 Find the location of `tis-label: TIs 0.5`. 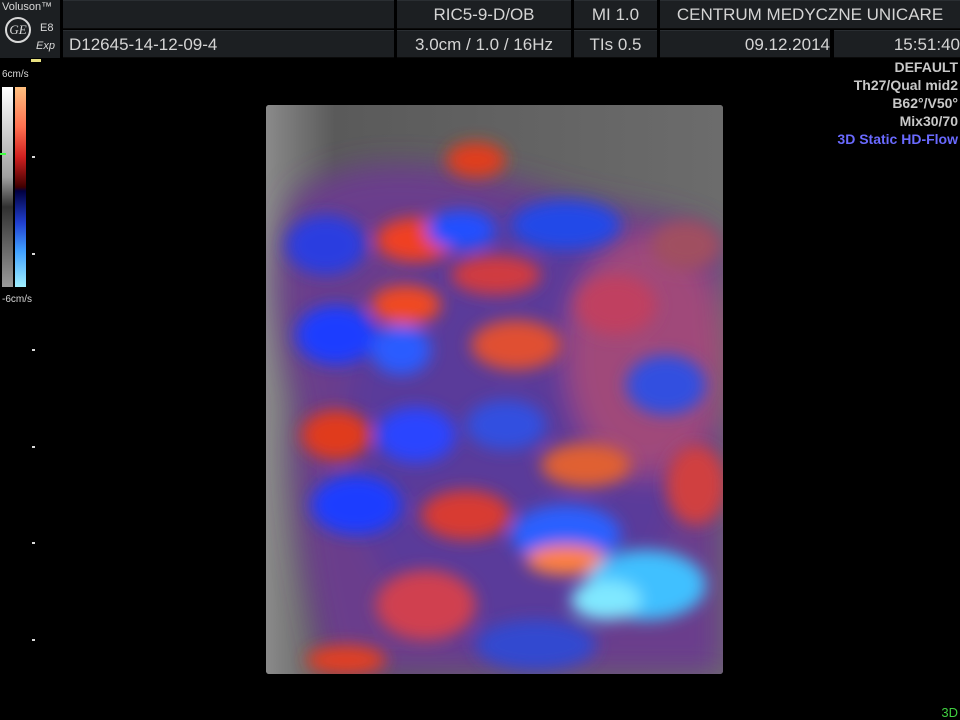

tis-label: TIs 0.5 is located at coordinates (615, 44).